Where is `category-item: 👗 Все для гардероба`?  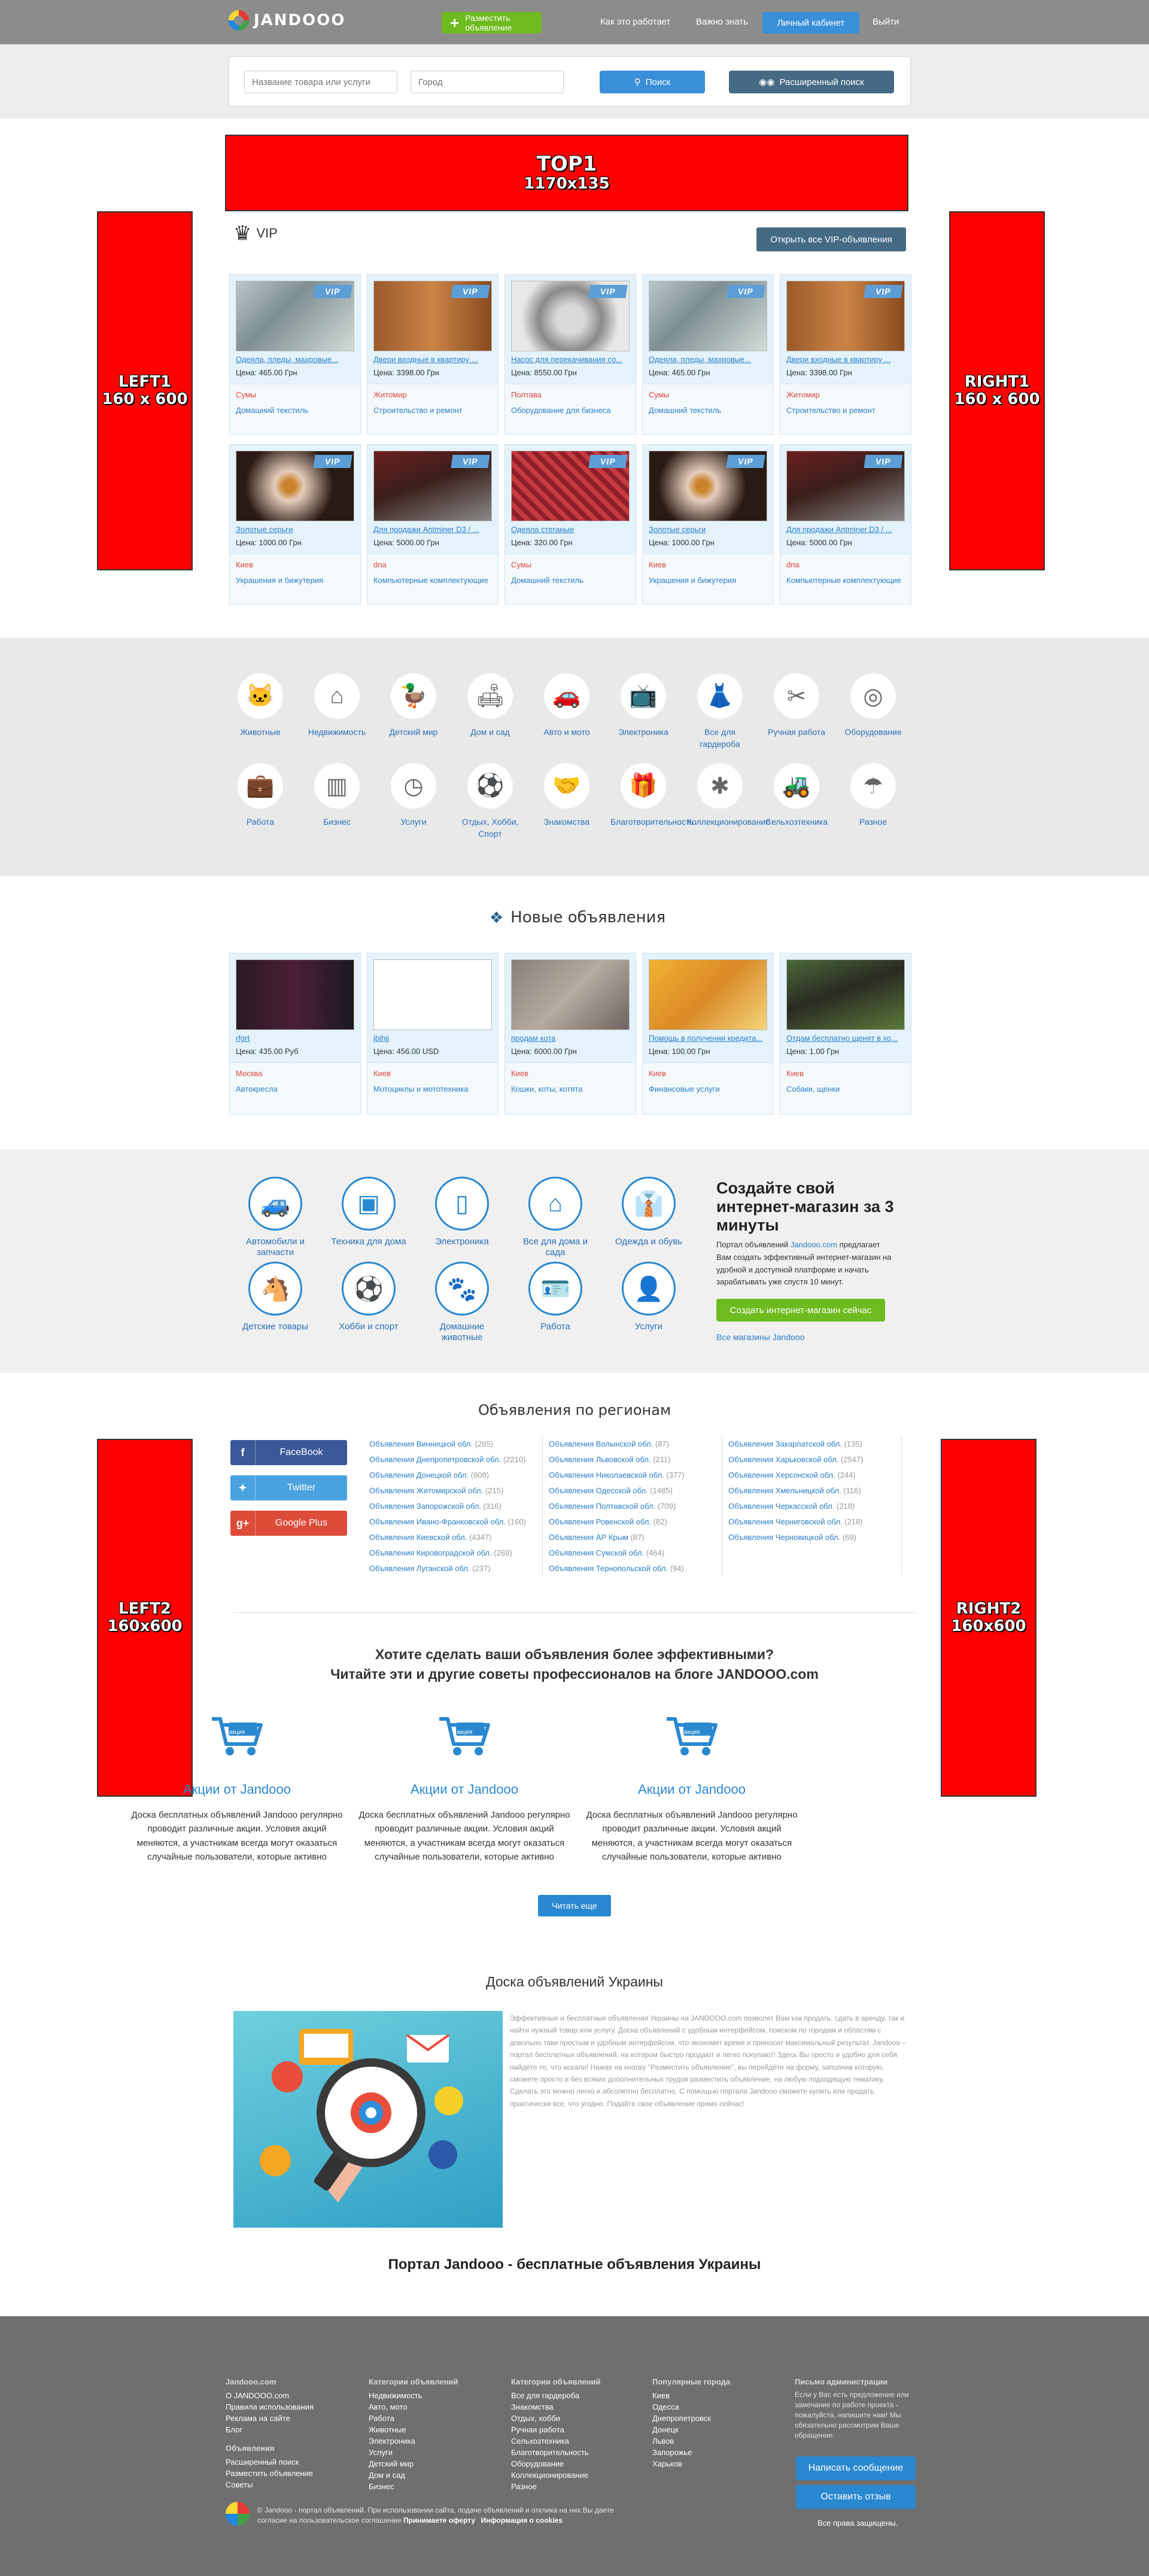
category-item: 👗 Все для гардероба is located at coordinates (720, 712).